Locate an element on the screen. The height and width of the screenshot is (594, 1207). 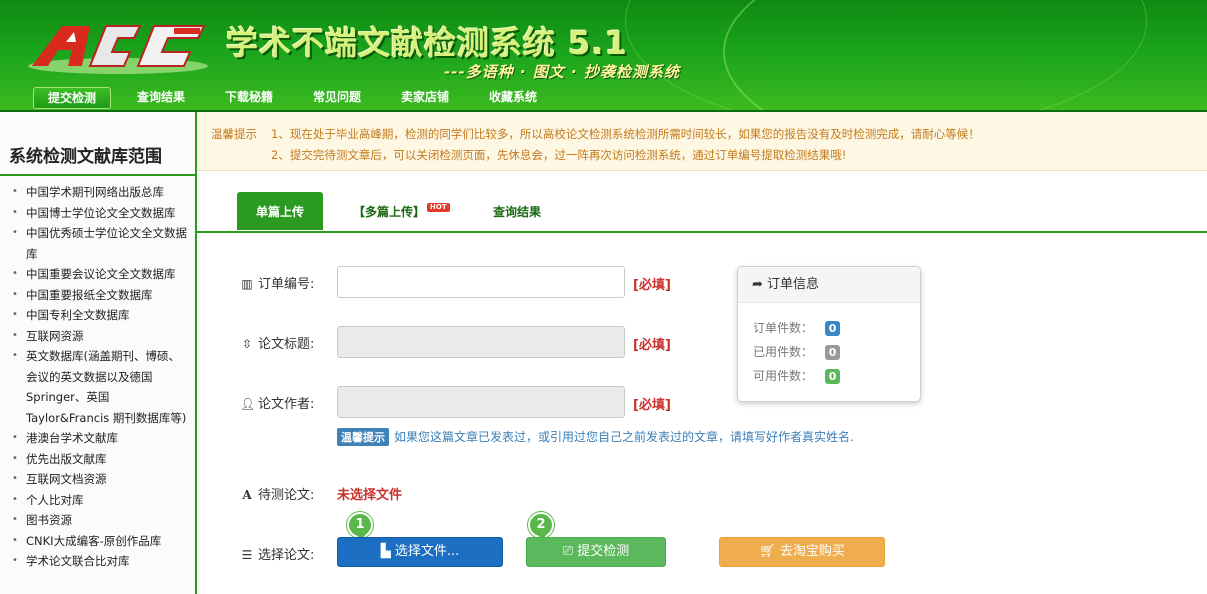
order-count-row: 订单件数： 0 is located at coordinates (797, 327).